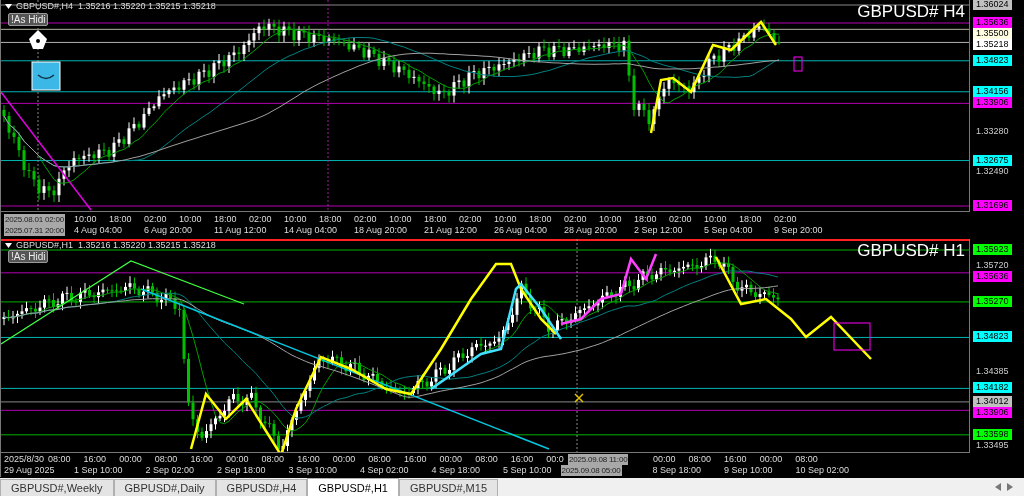 This screenshot has width=1024, height=496. I want to click on time-tick: 8 Sep 18:00, so click(677, 470).